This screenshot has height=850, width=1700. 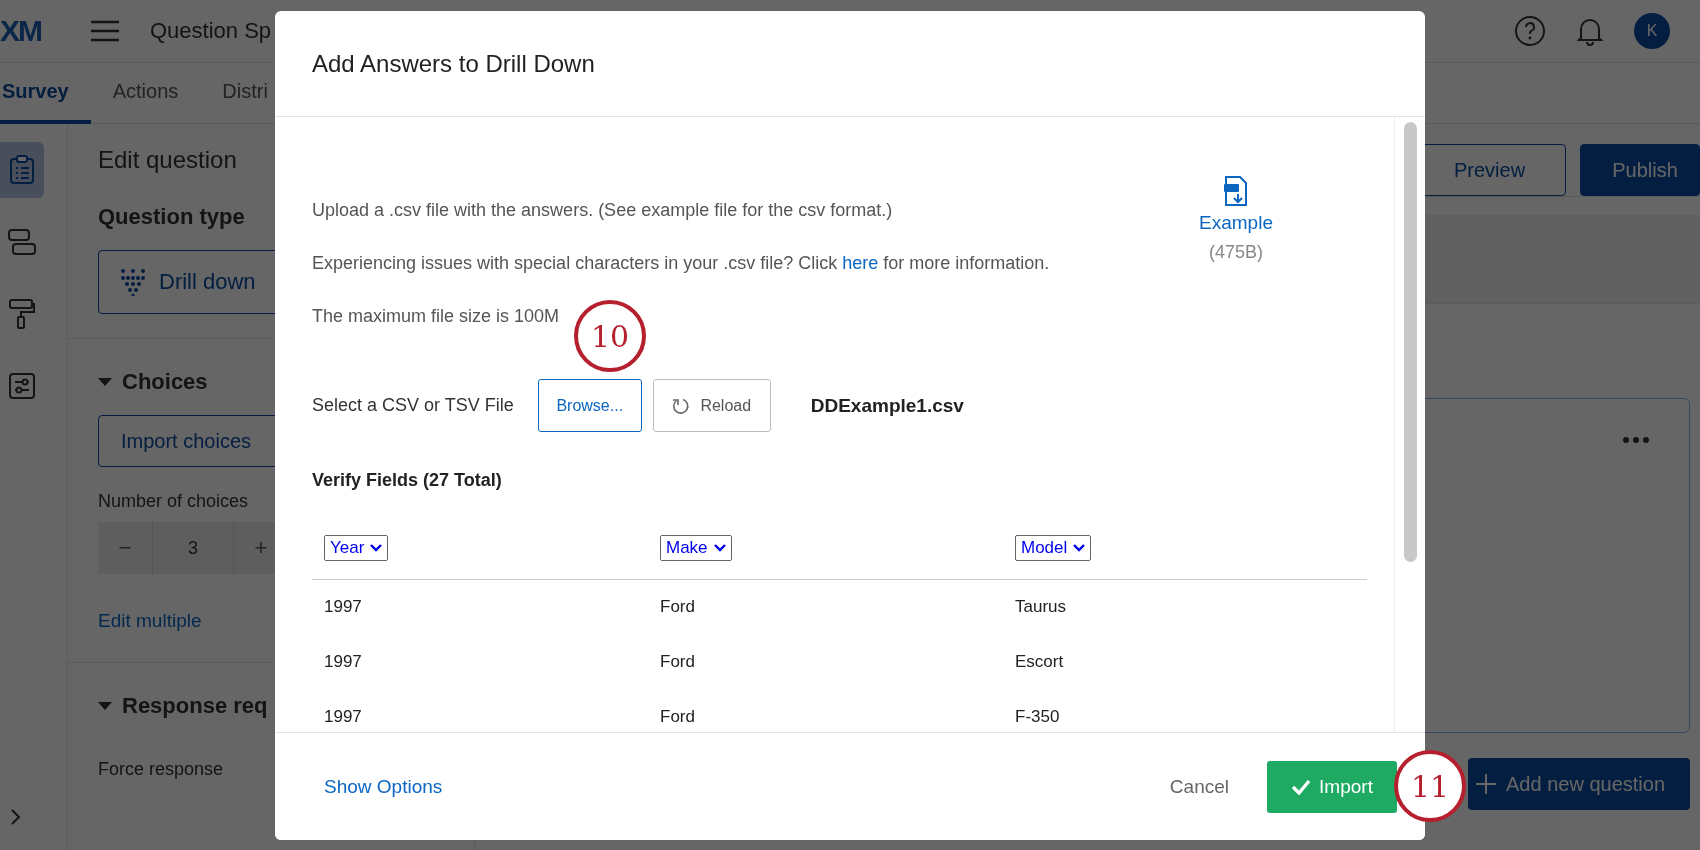 What do you see at coordinates (1301, 786) in the screenshot?
I see `check-icon` at bounding box center [1301, 786].